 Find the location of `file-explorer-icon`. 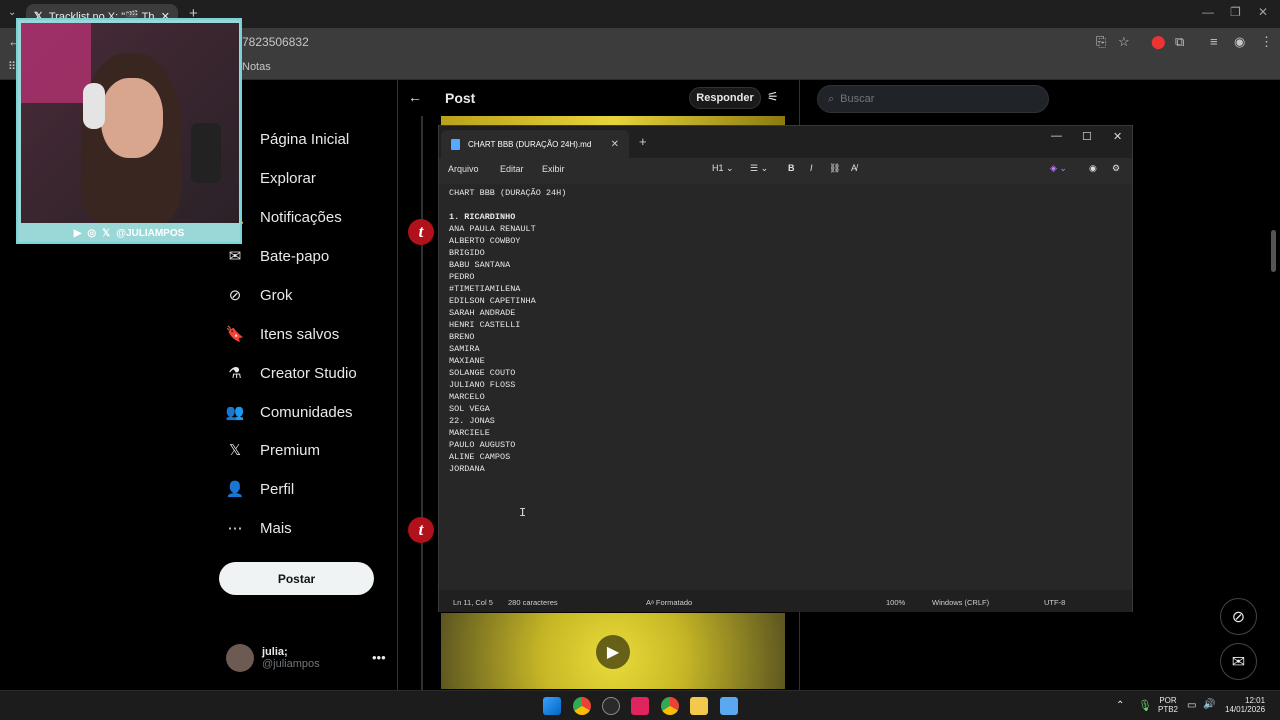

file-explorer-icon is located at coordinates (699, 706).